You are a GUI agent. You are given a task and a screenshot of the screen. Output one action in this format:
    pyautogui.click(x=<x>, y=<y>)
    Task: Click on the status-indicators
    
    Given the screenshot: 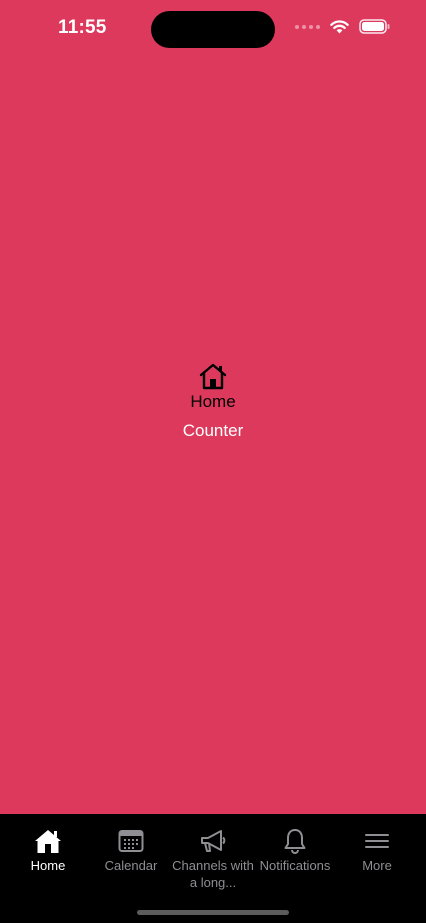 What is the action you would take?
    pyautogui.click(x=342, y=26)
    